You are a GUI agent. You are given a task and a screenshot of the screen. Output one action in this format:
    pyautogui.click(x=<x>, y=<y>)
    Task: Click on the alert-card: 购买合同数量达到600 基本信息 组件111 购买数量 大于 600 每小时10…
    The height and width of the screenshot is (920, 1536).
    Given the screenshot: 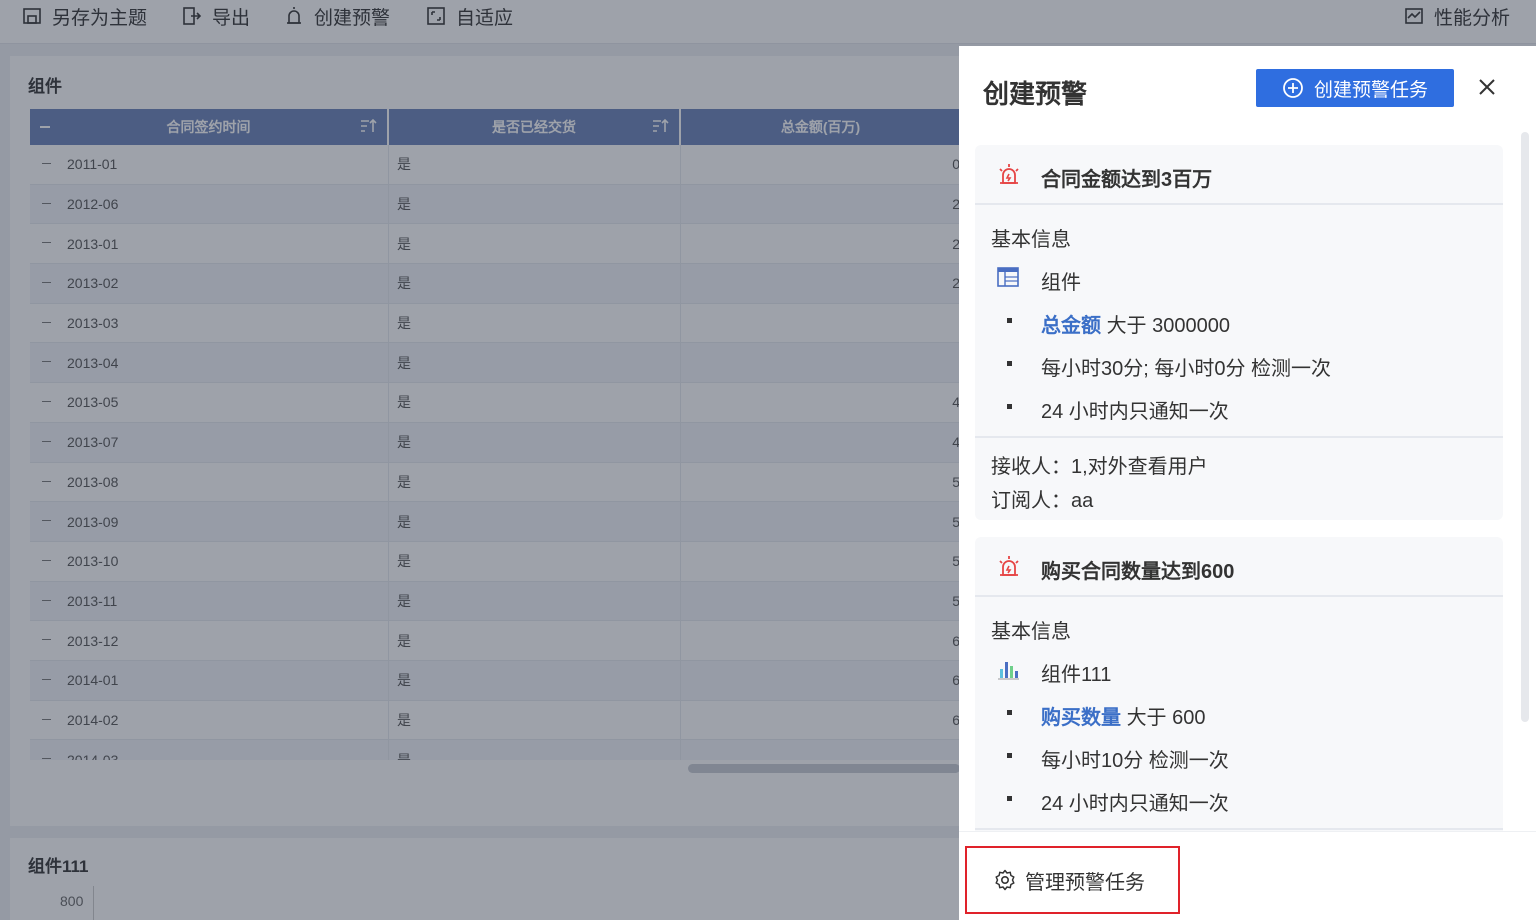 What is the action you would take?
    pyautogui.click(x=1239, y=687)
    